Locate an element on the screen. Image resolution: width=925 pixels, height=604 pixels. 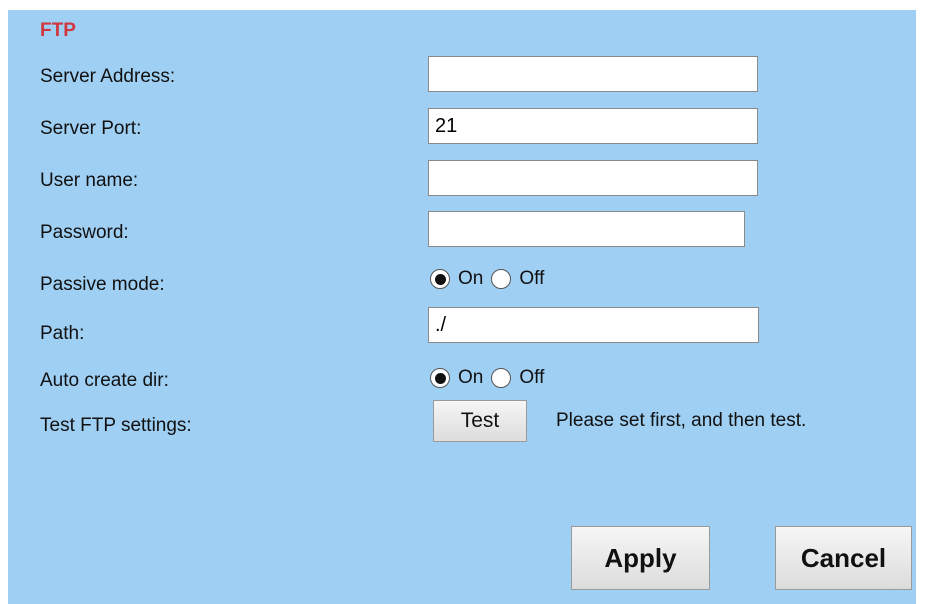
passive-mode-on-radio is located at coordinates (440, 279).